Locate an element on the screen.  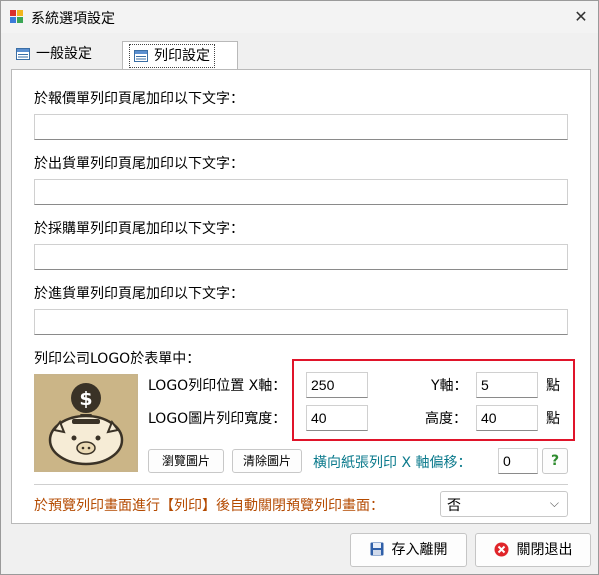
auto-close-select: 否 ⌵ is located at coordinates (504, 504).